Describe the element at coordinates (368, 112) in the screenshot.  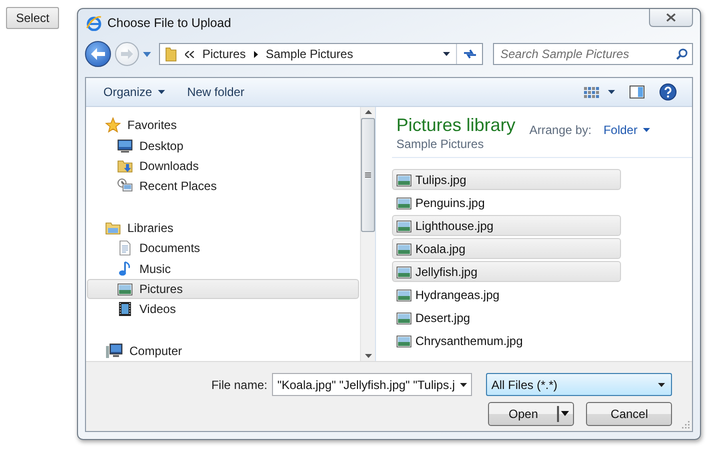
I see `scroll-up-icon` at that location.